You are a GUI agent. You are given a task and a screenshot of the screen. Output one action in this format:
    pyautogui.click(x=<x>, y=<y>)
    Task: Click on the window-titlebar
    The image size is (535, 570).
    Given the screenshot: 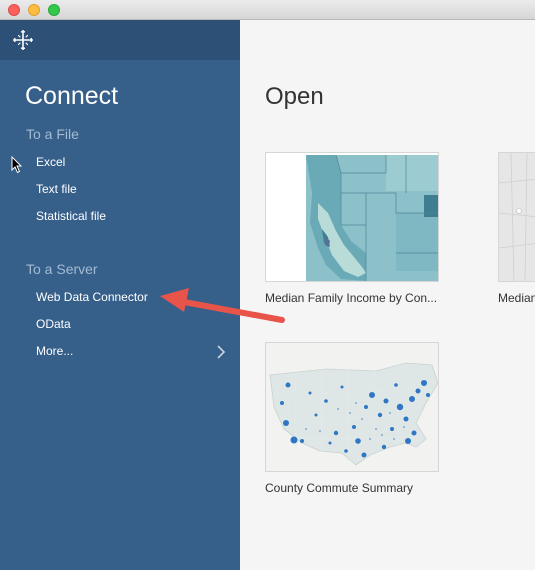 What is the action you would take?
    pyautogui.click(x=267, y=10)
    